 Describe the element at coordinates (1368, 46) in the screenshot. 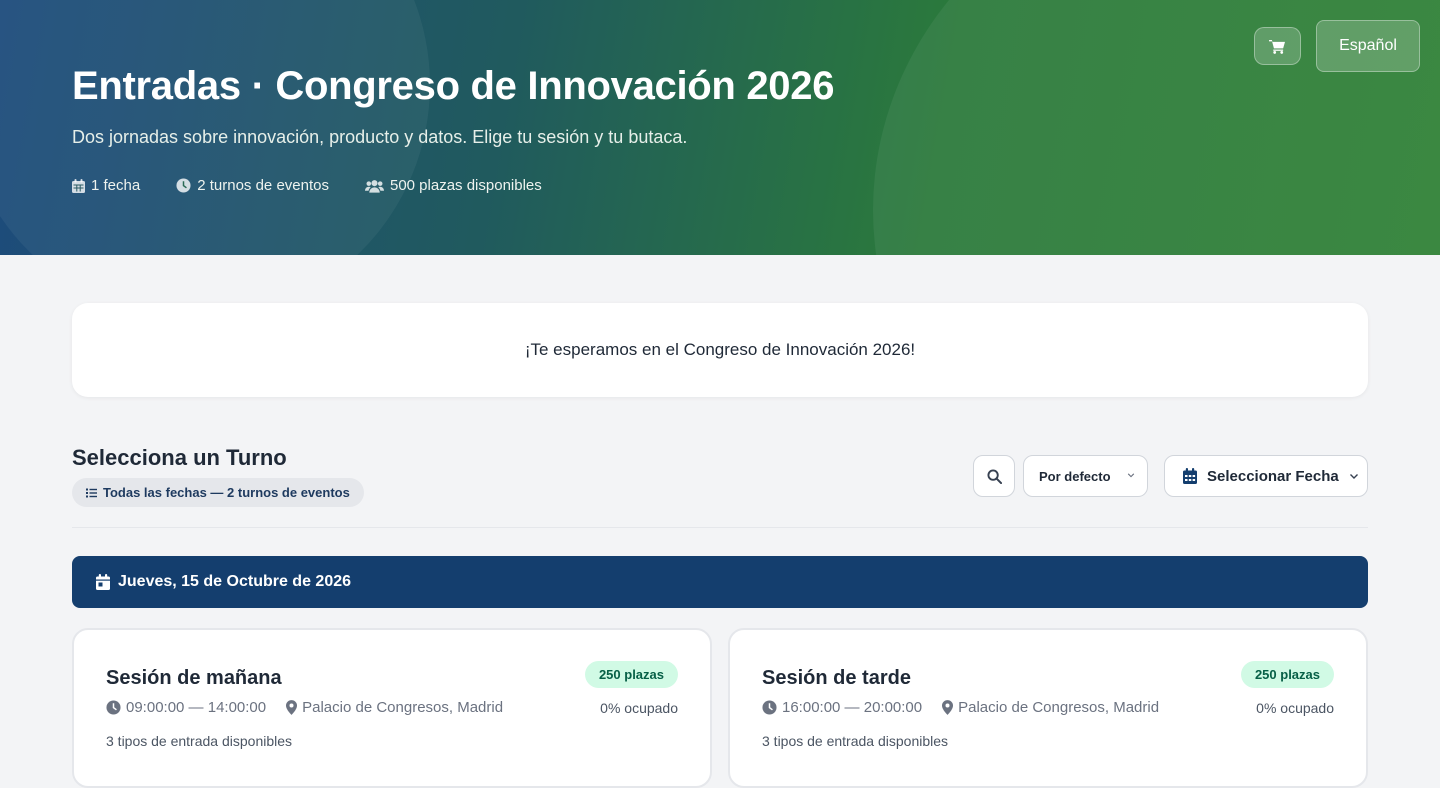

I see `language-button: Español` at that location.